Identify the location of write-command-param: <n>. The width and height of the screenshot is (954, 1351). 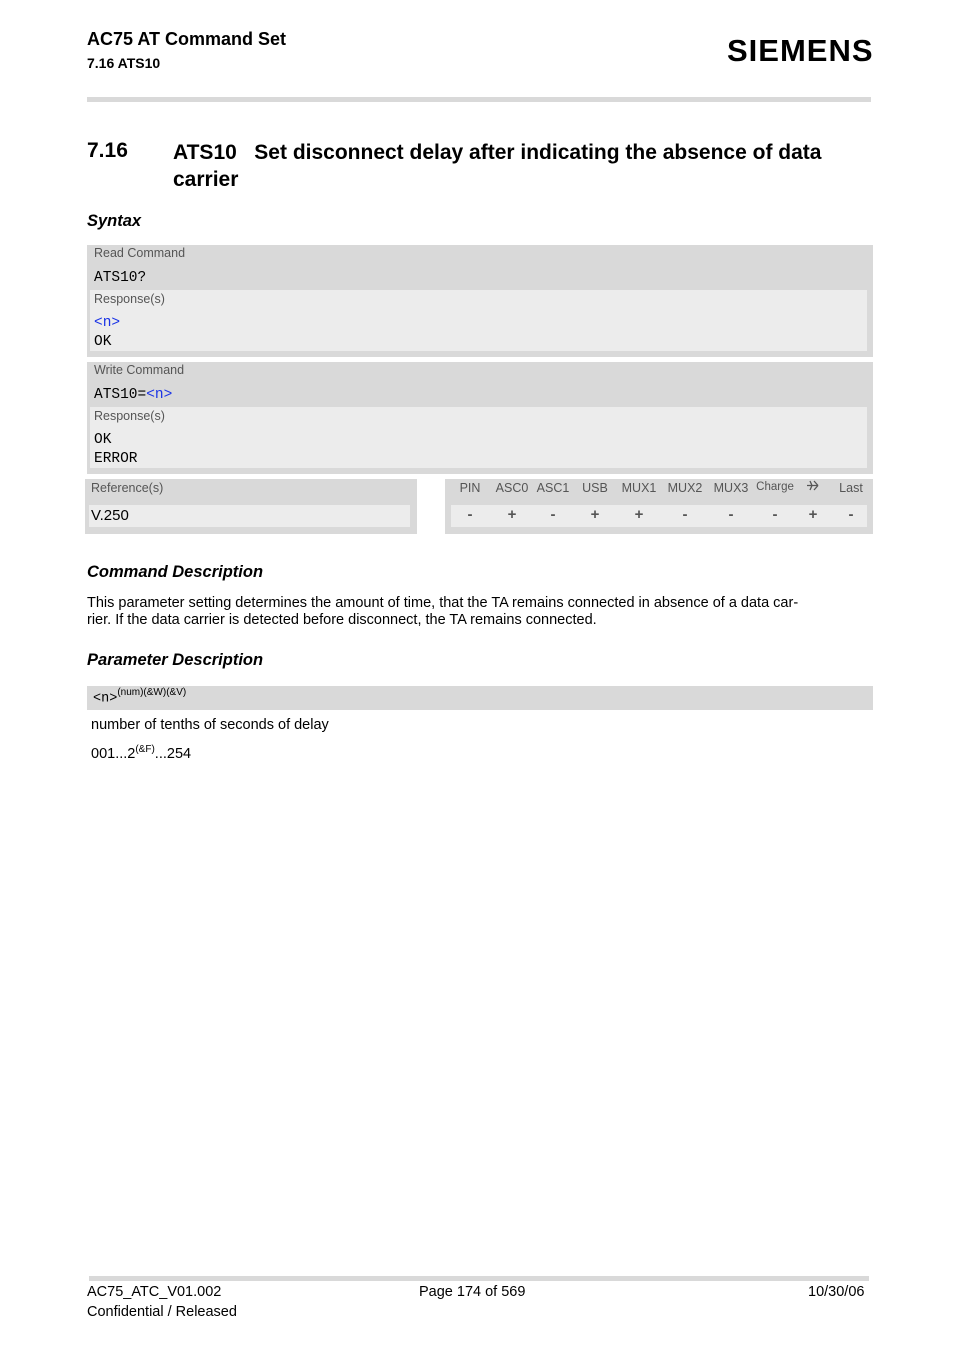
(159, 395).